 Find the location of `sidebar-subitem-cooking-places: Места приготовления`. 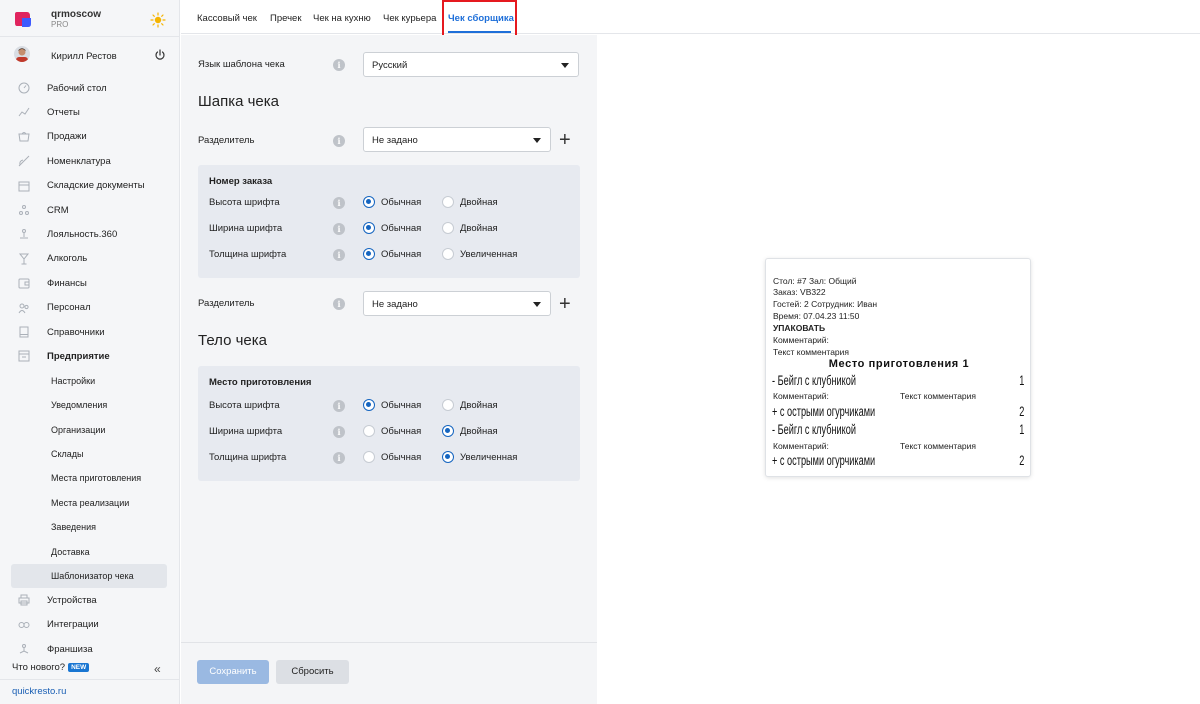

sidebar-subitem-cooking-places: Места приготовления is located at coordinates (89, 478).